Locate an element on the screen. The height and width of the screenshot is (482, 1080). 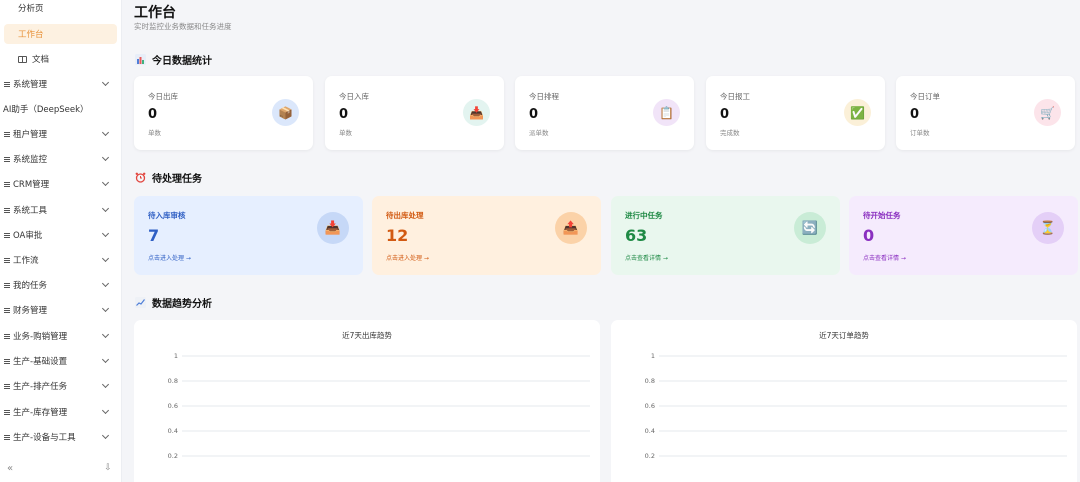
task-card: 进行中任务 63 点击查看详情 → 🔄 is located at coordinates (725, 235).